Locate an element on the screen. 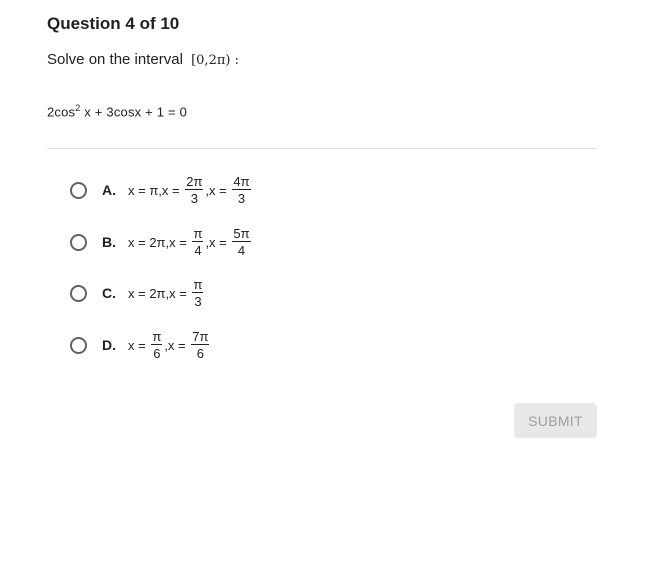 This screenshot has height=569, width=658. option-c-text-1: x = 2π,x = is located at coordinates (159, 293).